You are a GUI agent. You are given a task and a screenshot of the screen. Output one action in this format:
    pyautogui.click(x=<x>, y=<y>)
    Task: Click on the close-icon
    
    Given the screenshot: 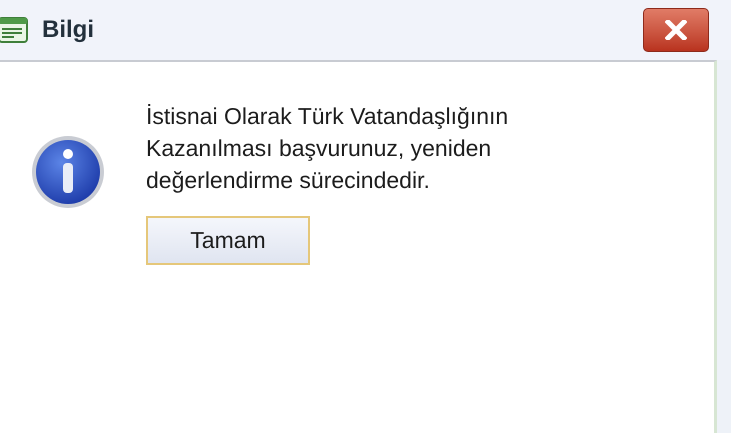 What is the action you would take?
    pyautogui.click(x=676, y=30)
    